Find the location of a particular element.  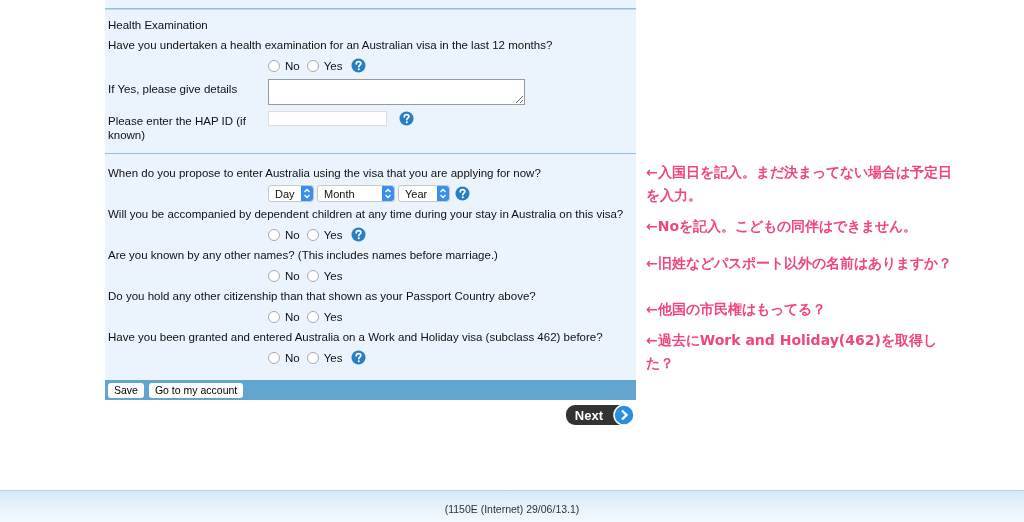

question-text: Have you undertaken a health examination for an Australian visa in the last 12 months? is located at coordinates (331, 45).